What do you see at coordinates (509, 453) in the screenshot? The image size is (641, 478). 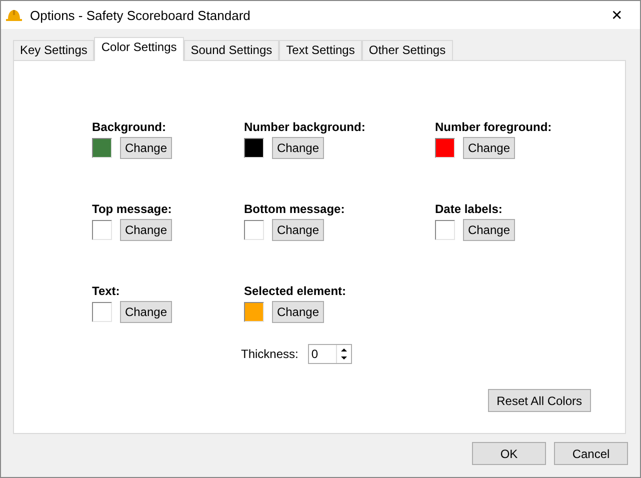 I see `dialog-button: OK` at bounding box center [509, 453].